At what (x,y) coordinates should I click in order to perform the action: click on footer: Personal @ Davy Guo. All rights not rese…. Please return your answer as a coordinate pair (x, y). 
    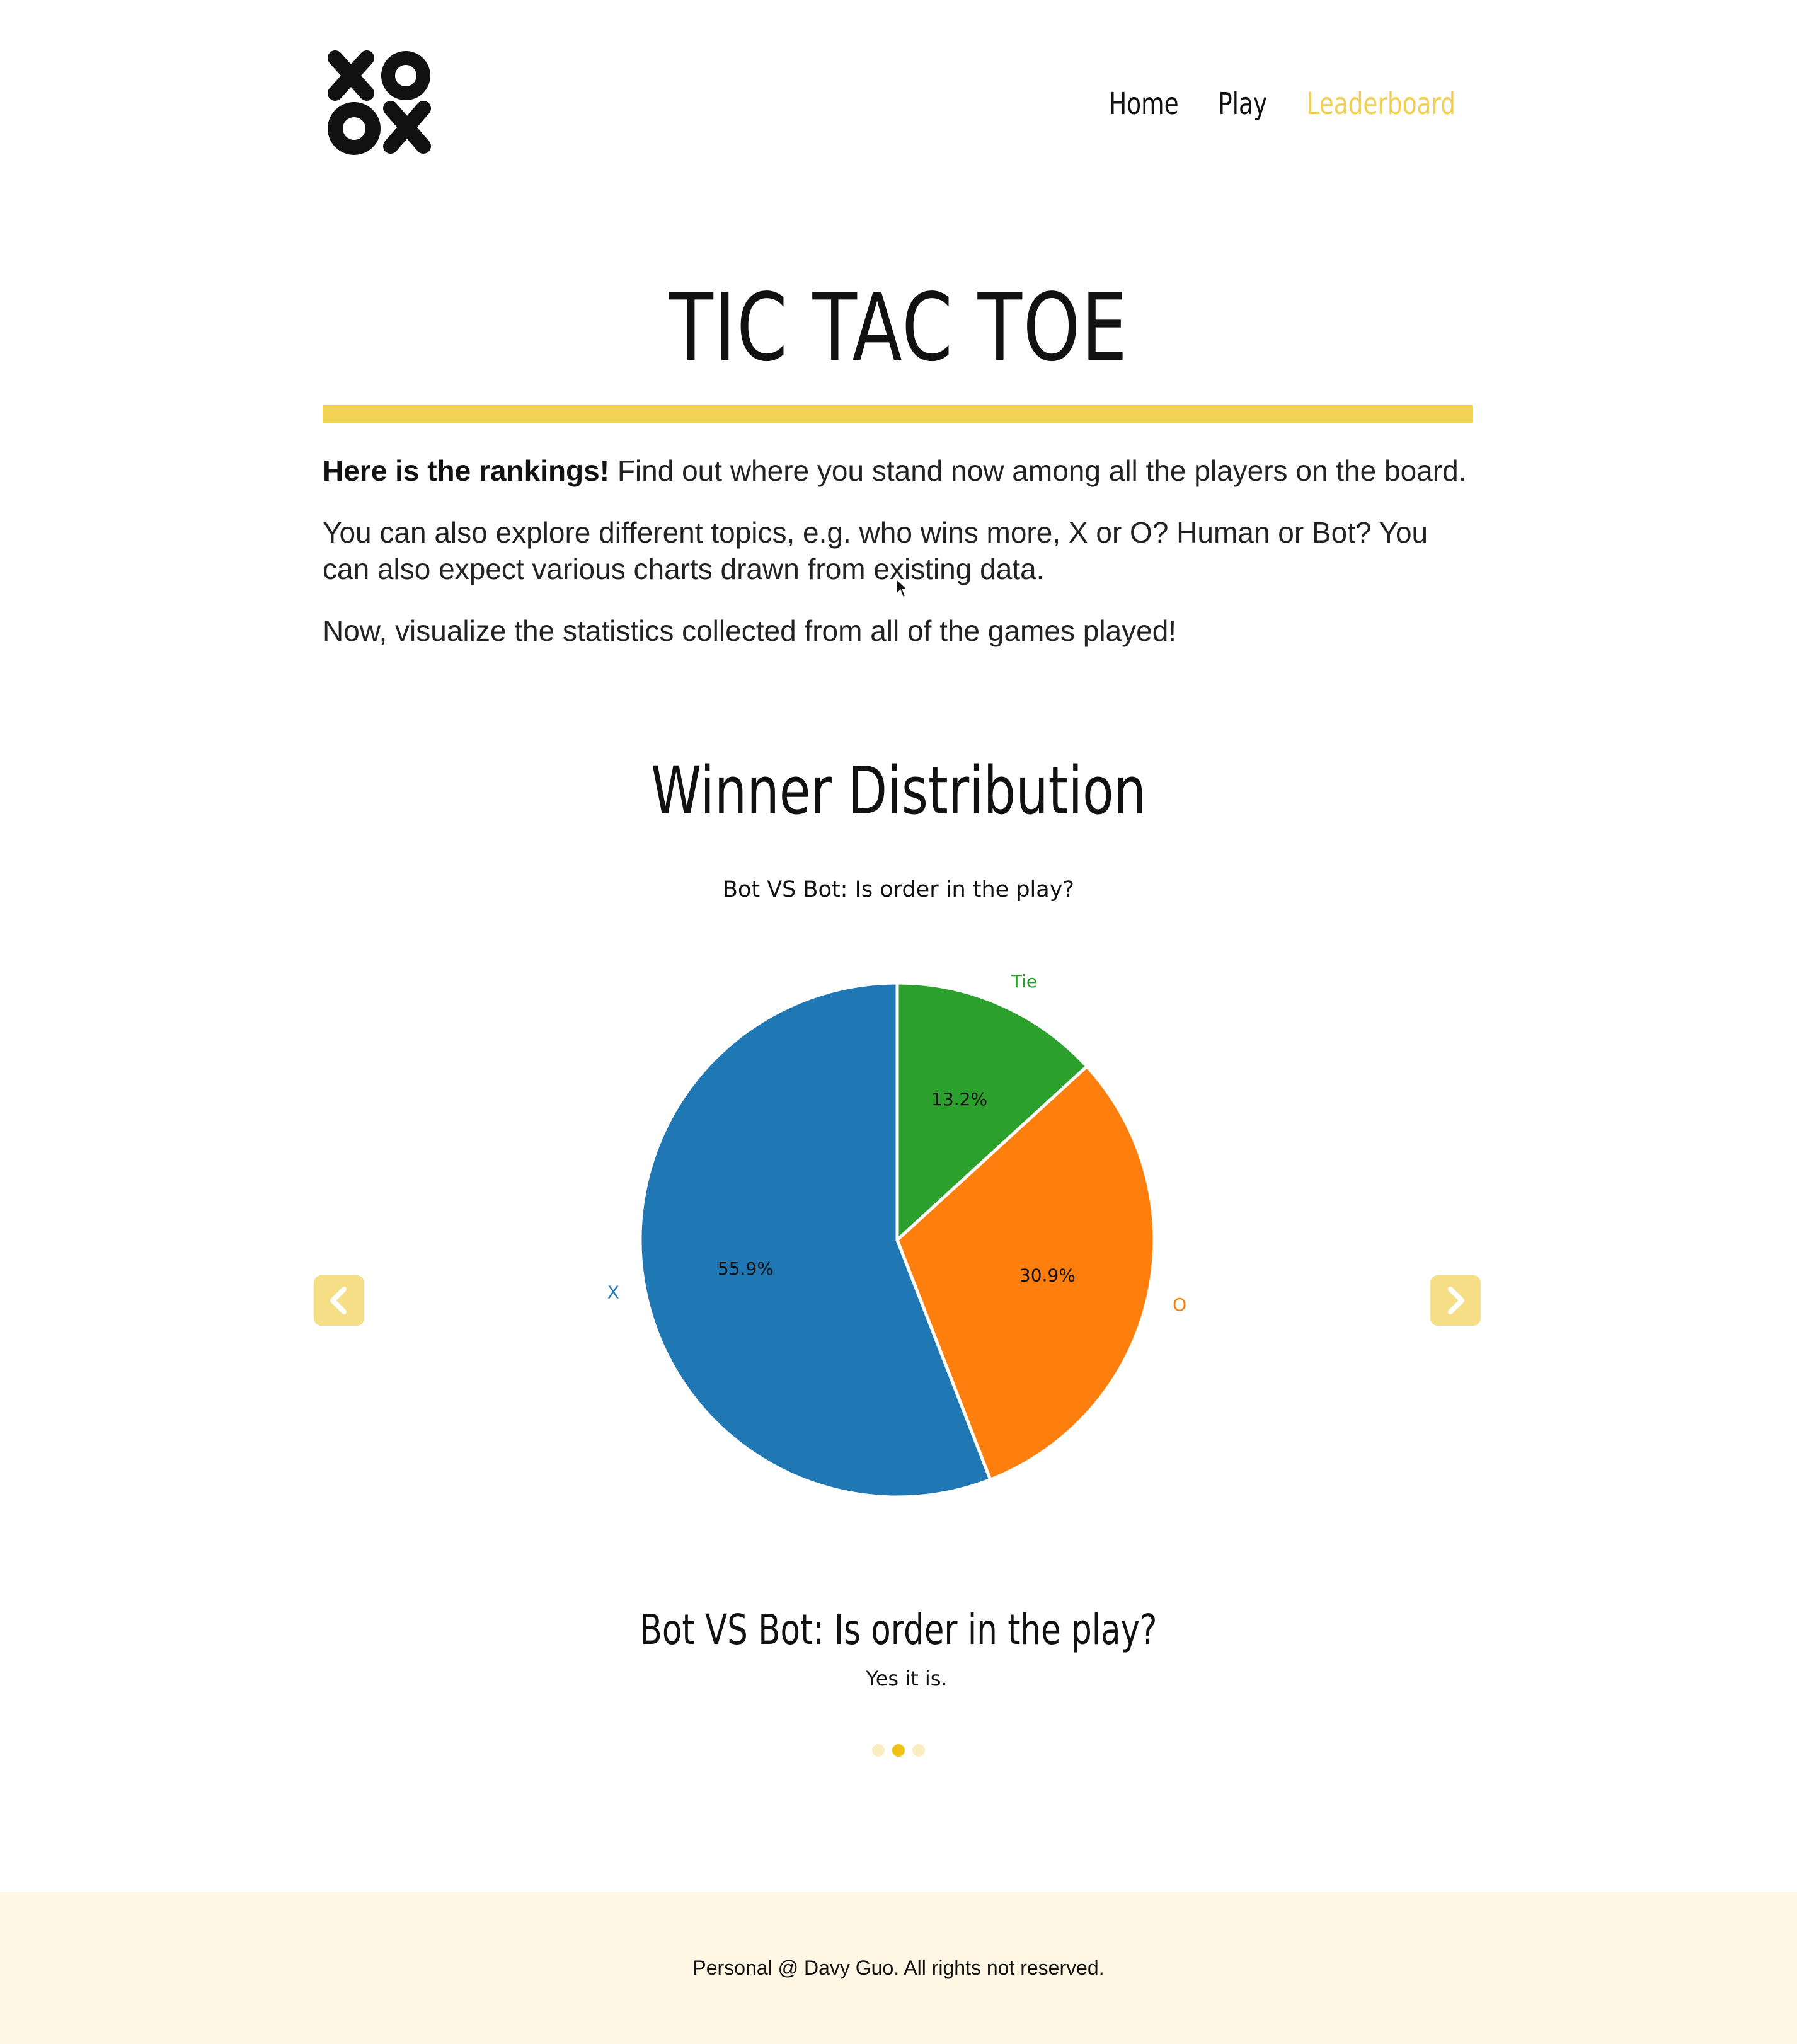
    Looking at the image, I should click on (898, 1968).